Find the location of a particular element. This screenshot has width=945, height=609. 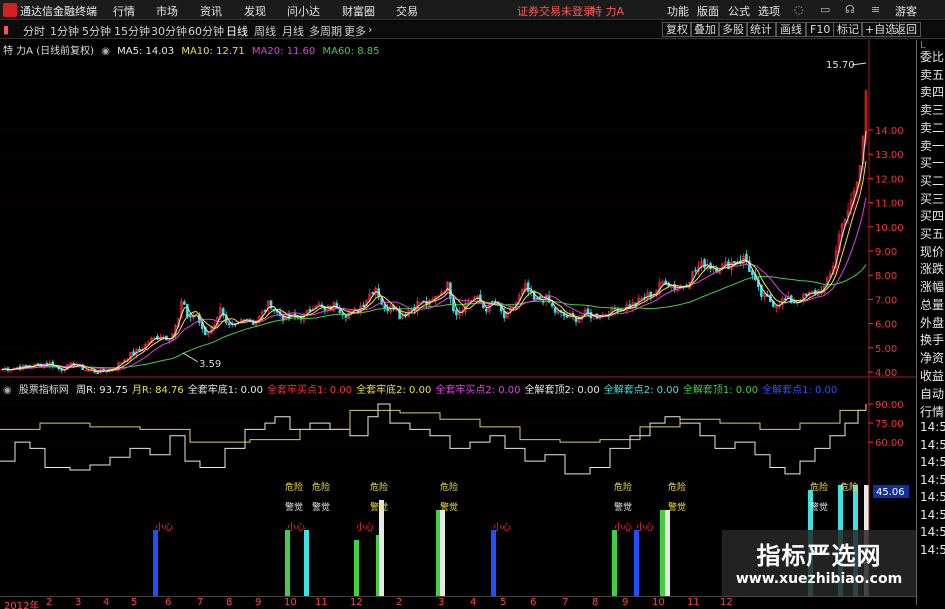

side-panel-item: 涨幅 is located at coordinates (932, 286).